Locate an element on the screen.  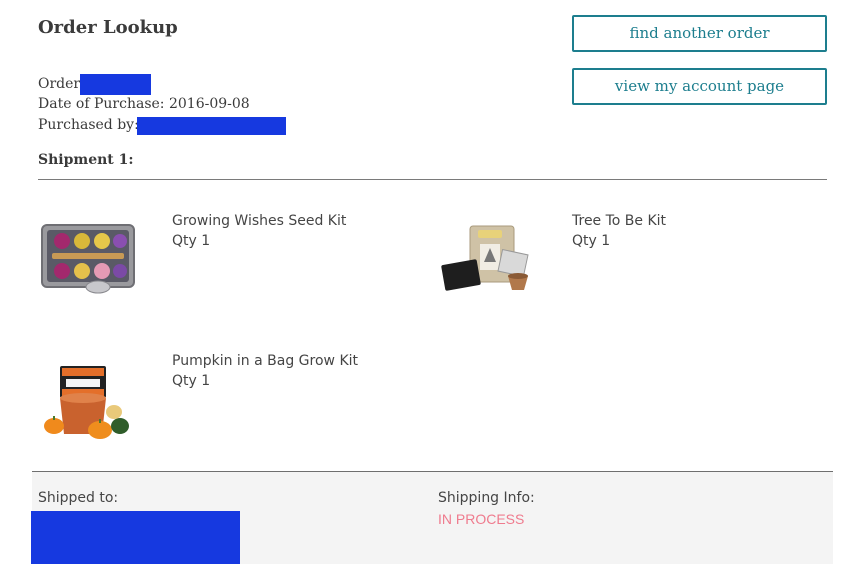
purchased-by-label: Purchased by: is located at coordinates (88, 125).